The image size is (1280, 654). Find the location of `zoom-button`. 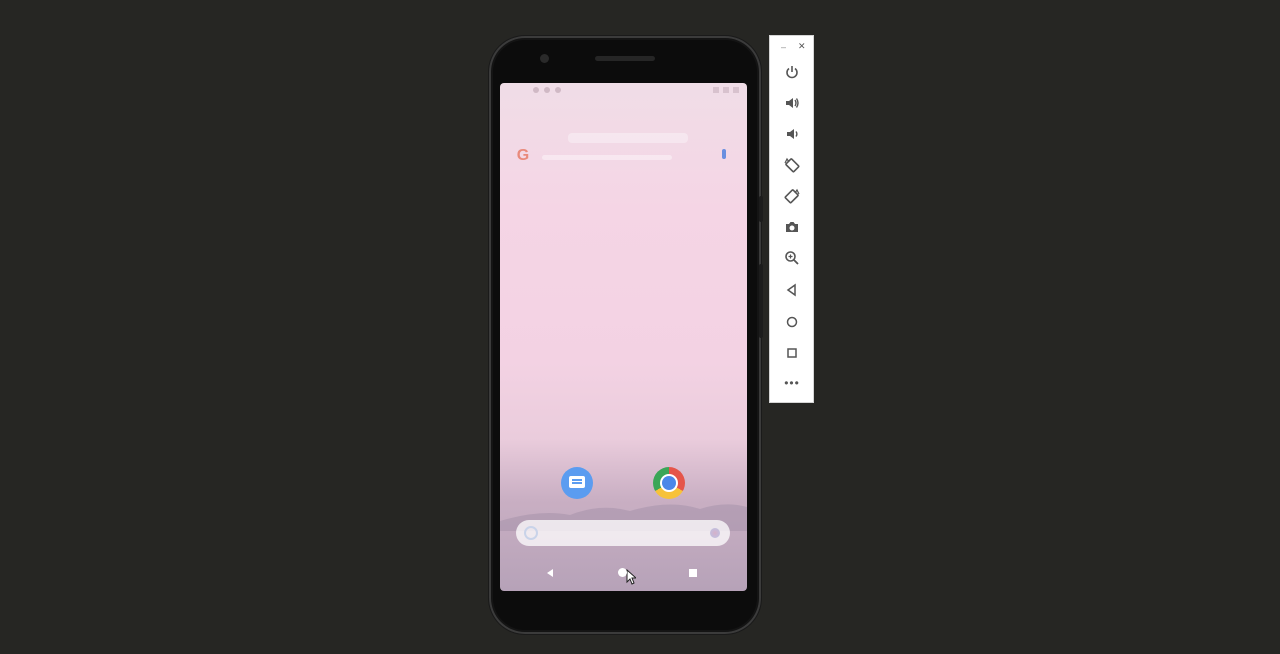

zoom-button is located at coordinates (792, 258).